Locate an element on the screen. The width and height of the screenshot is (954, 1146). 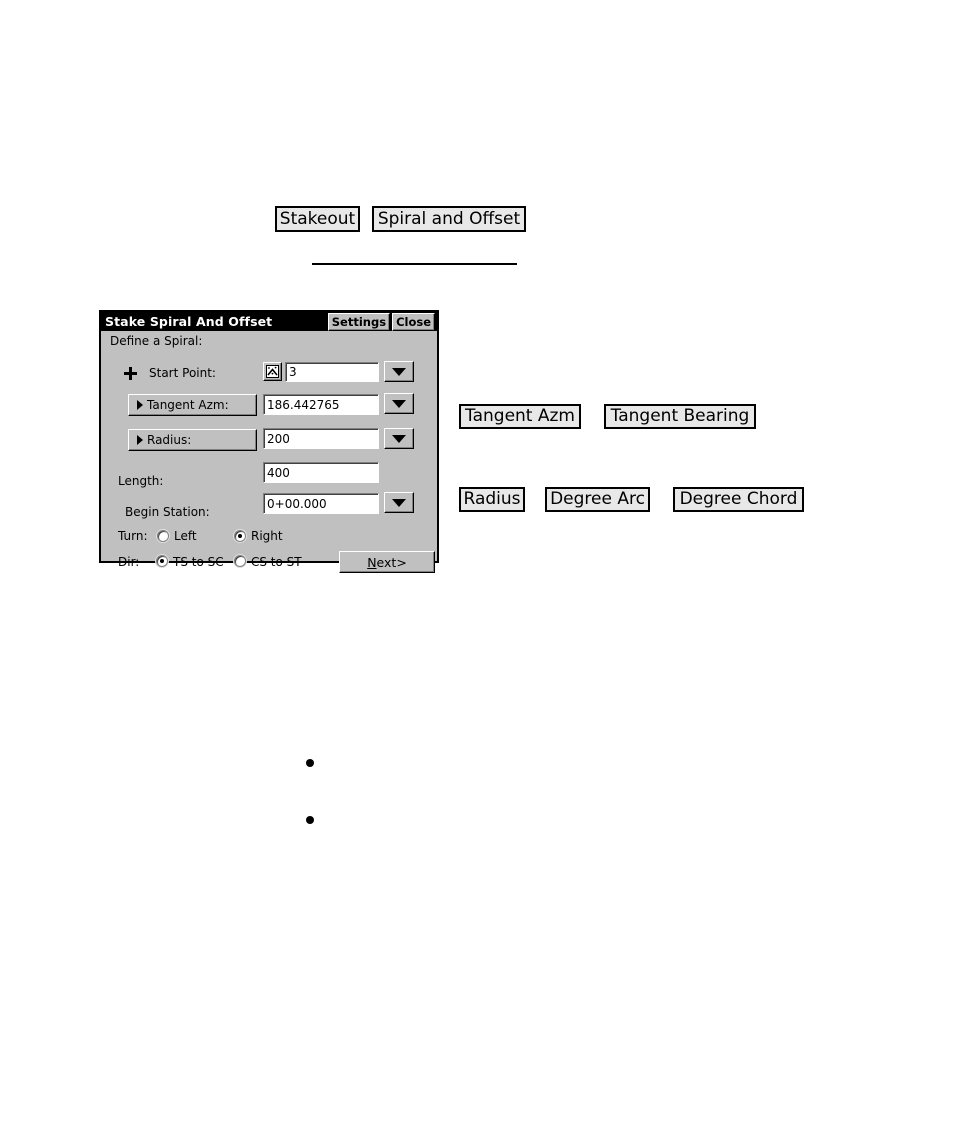
next-button: Next> is located at coordinates (387, 562).